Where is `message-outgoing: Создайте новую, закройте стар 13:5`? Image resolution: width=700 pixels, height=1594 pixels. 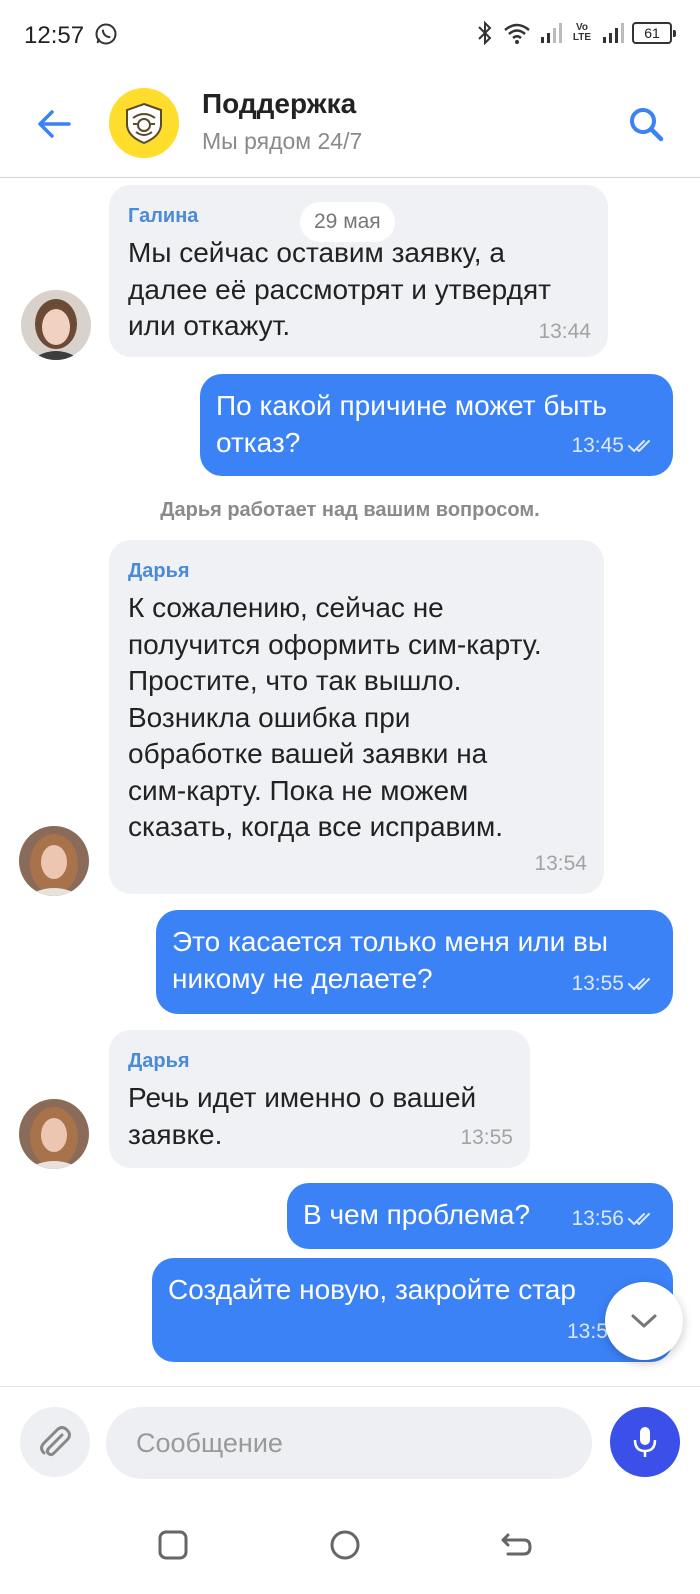
message-outgoing: Создайте новую, закройте стар 13:5 is located at coordinates (412, 1310).